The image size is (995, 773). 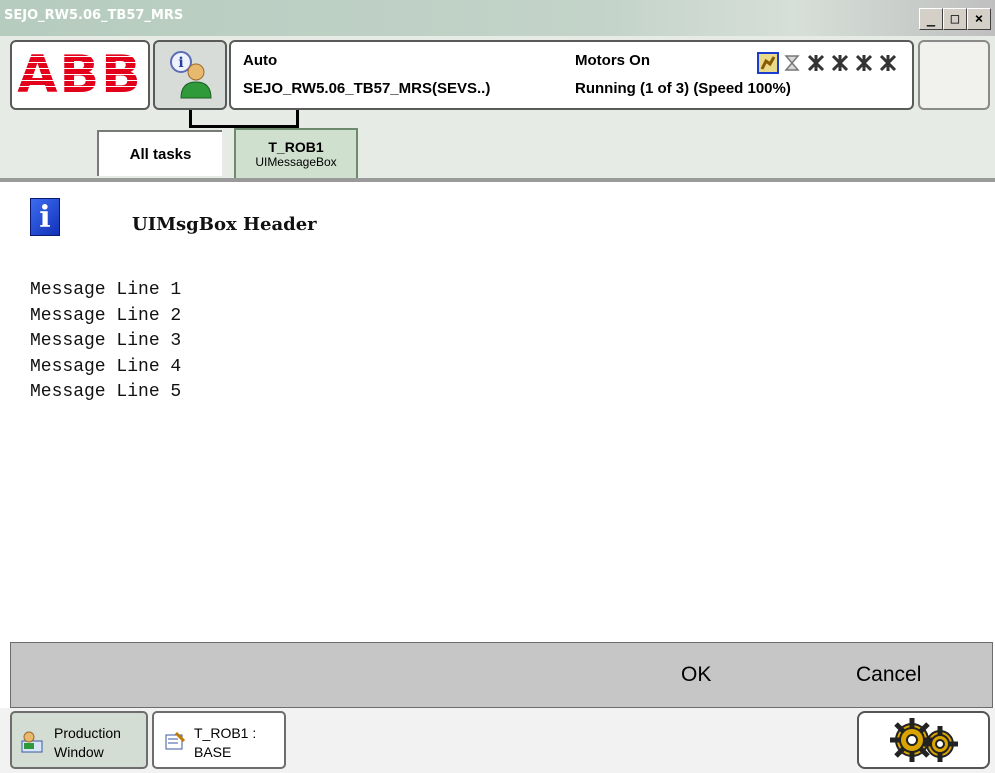 What do you see at coordinates (792, 63) in the screenshot?
I see `hourglass-icon` at bounding box center [792, 63].